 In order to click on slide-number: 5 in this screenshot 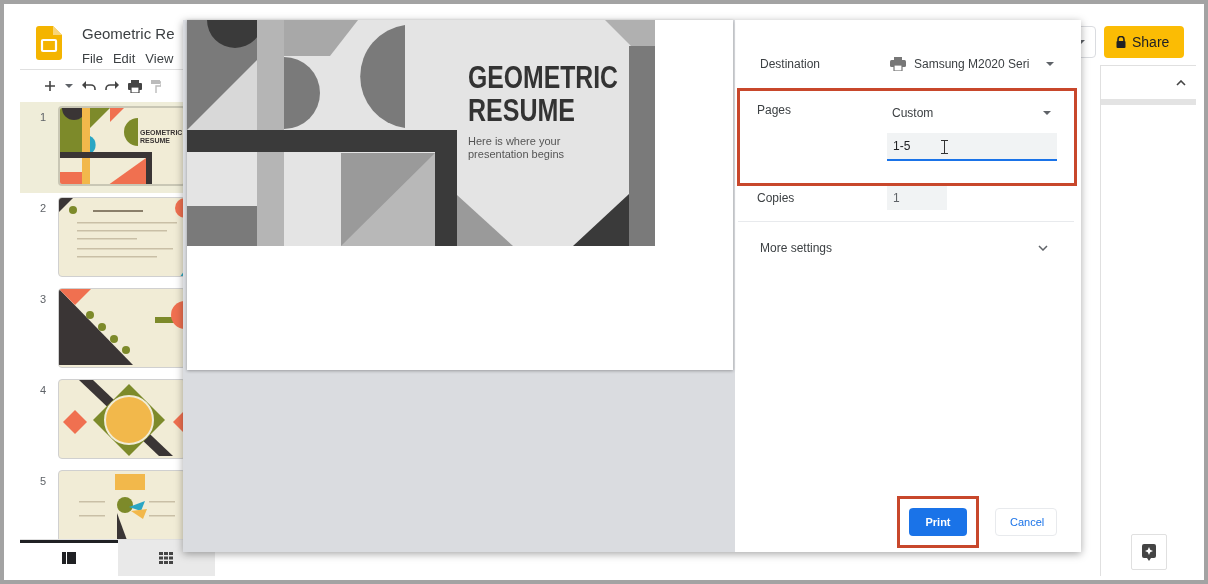, I will do `click(42, 481)`.